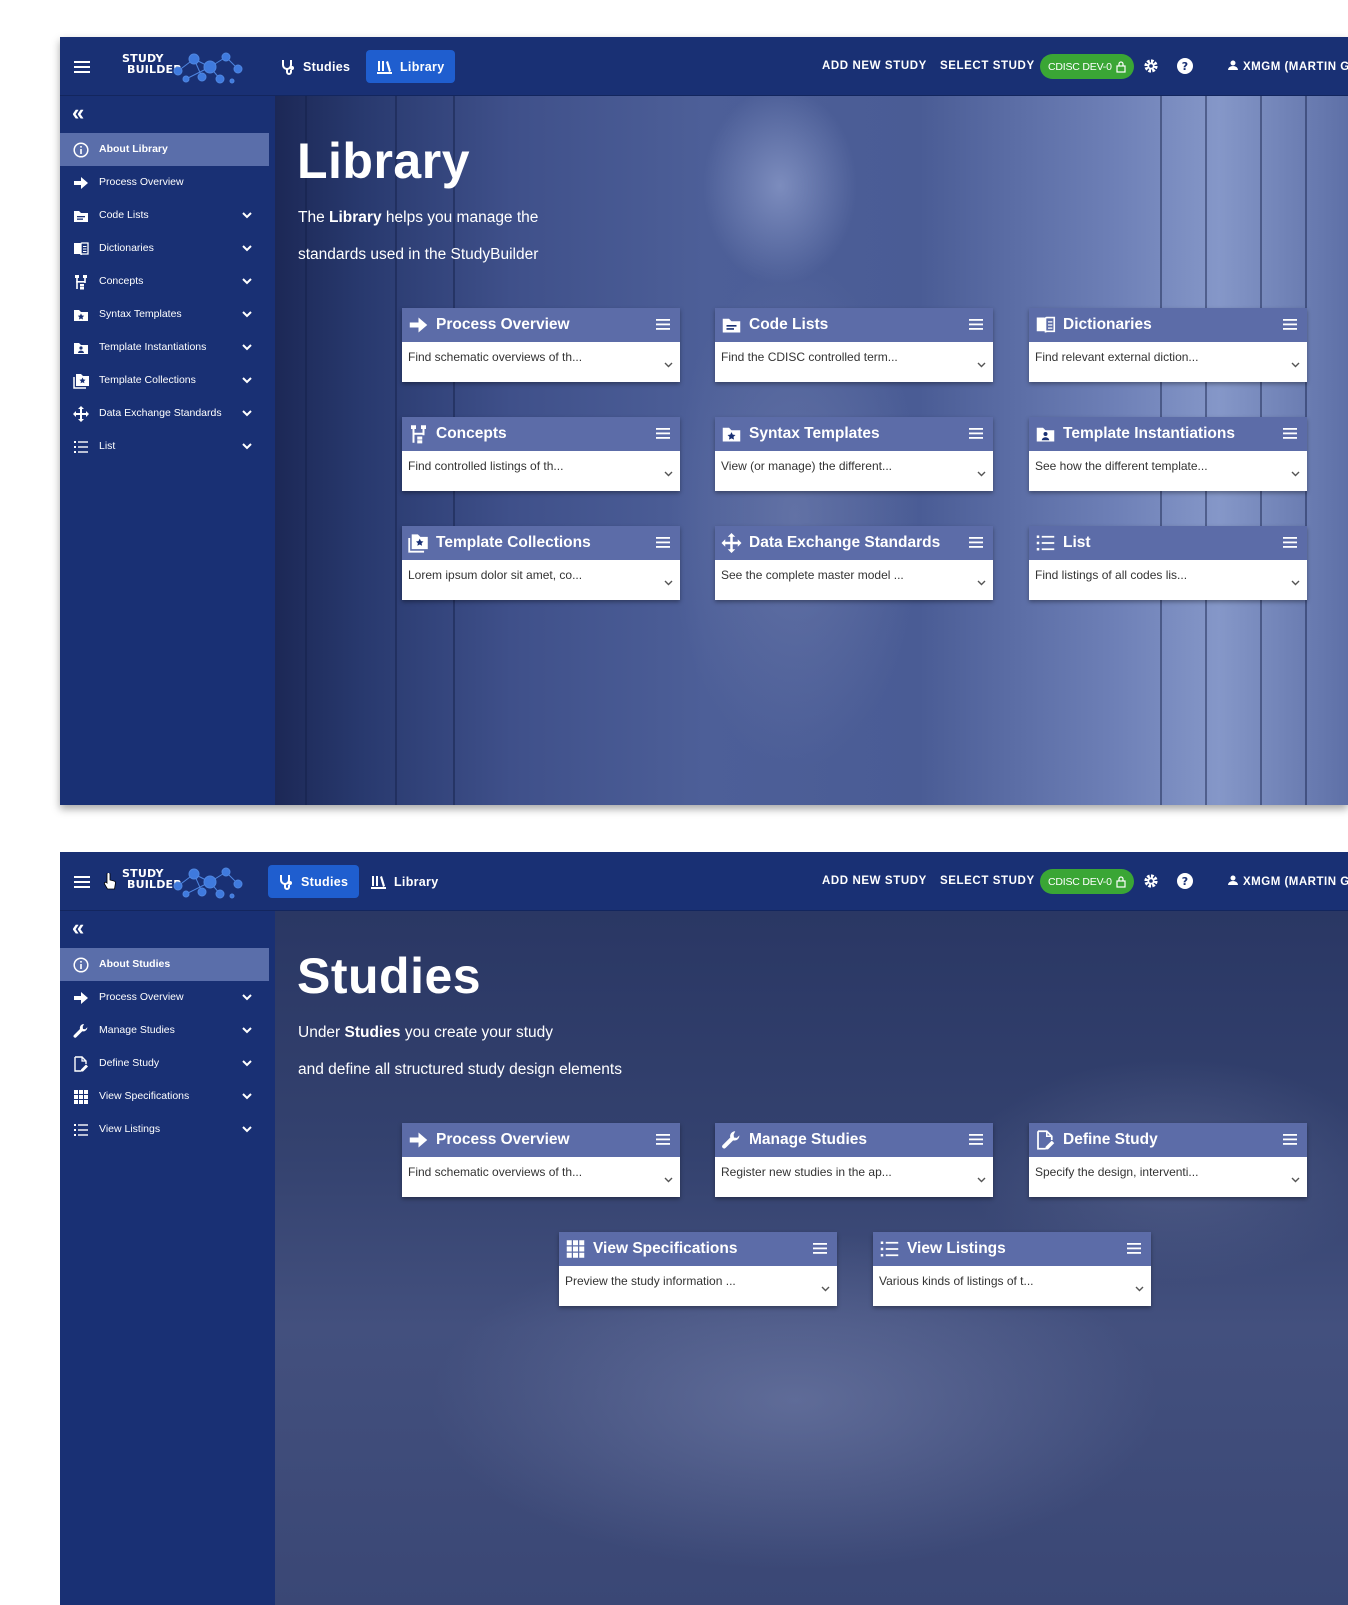 Image resolution: width=1348 pixels, height=1605 pixels. What do you see at coordinates (164, 248) in the screenshot?
I see `sidebar-item-dictionaries: Dictionaries` at bounding box center [164, 248].